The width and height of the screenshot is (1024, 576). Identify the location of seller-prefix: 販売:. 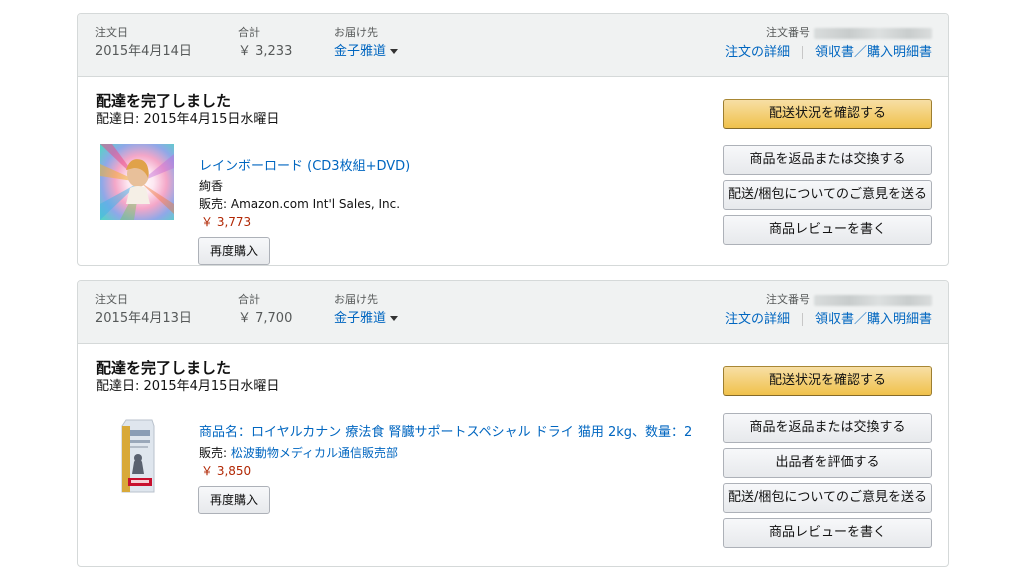
(215, 453).